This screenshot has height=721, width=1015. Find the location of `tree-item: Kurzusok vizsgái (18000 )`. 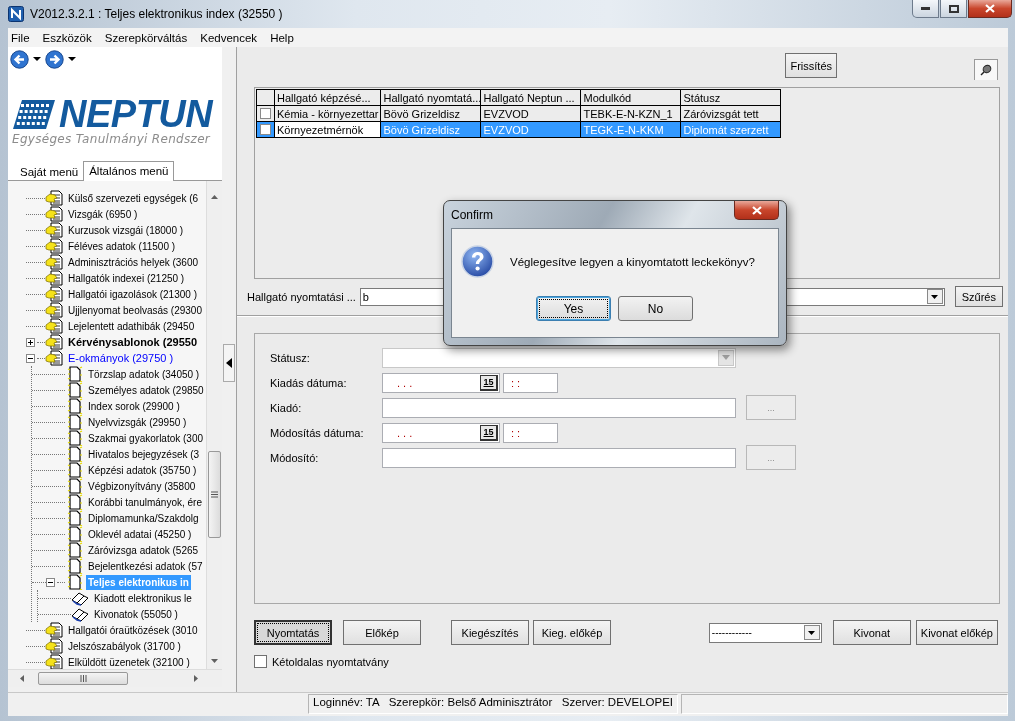

tree-item: Kurzusok vizsgái (18000 ) is located at coordinates (126, 230).